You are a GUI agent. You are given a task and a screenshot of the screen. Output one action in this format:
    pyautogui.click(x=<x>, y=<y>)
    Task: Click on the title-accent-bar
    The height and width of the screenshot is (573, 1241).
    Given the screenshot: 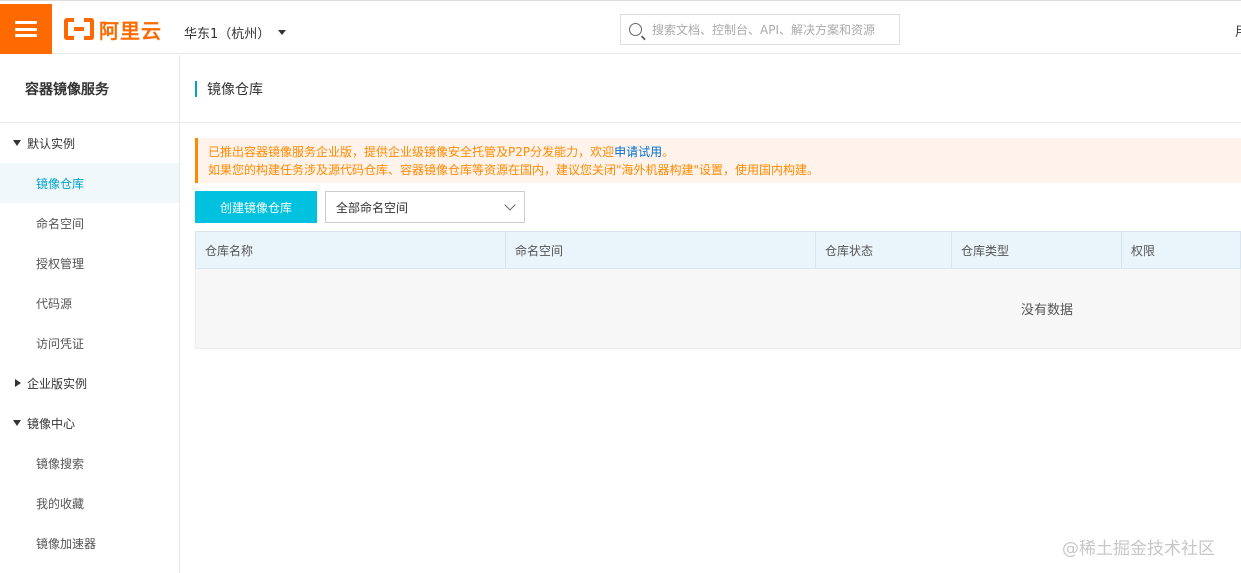 What is the action you would take?
    pyautogui.click(x=196, y=88)
    